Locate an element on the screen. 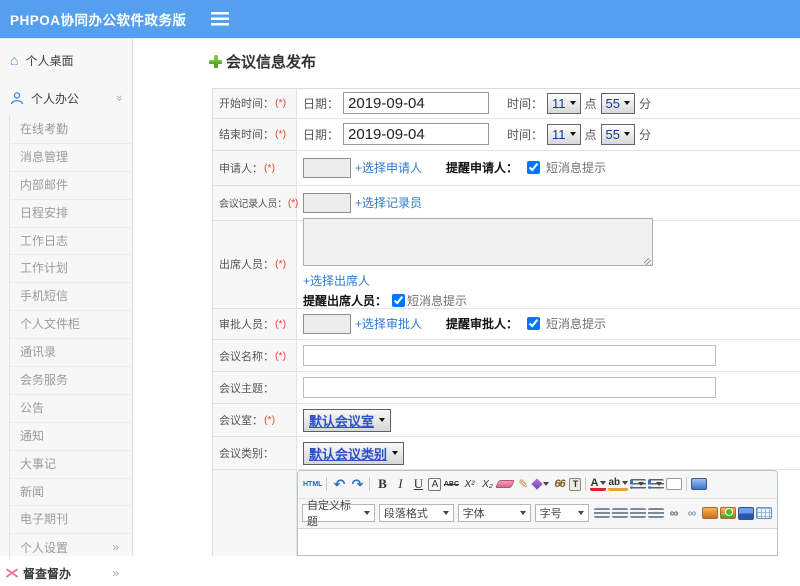 The width and height of the screenshot is (800, 586). editor-content is located at coordinates (537, 541).